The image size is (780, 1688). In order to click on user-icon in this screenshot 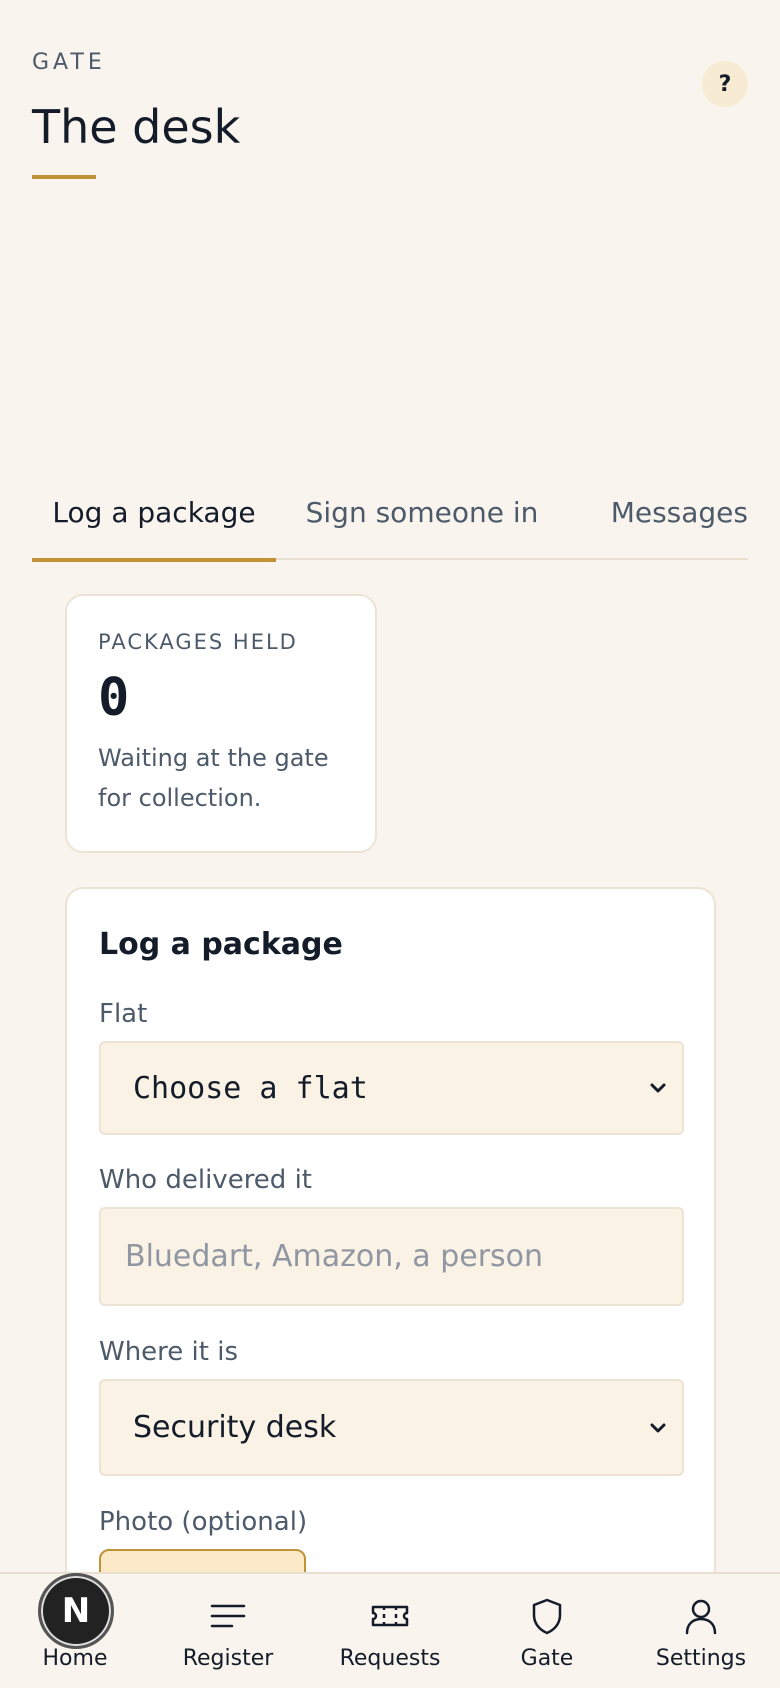, I will do `click(701, 1617)`.